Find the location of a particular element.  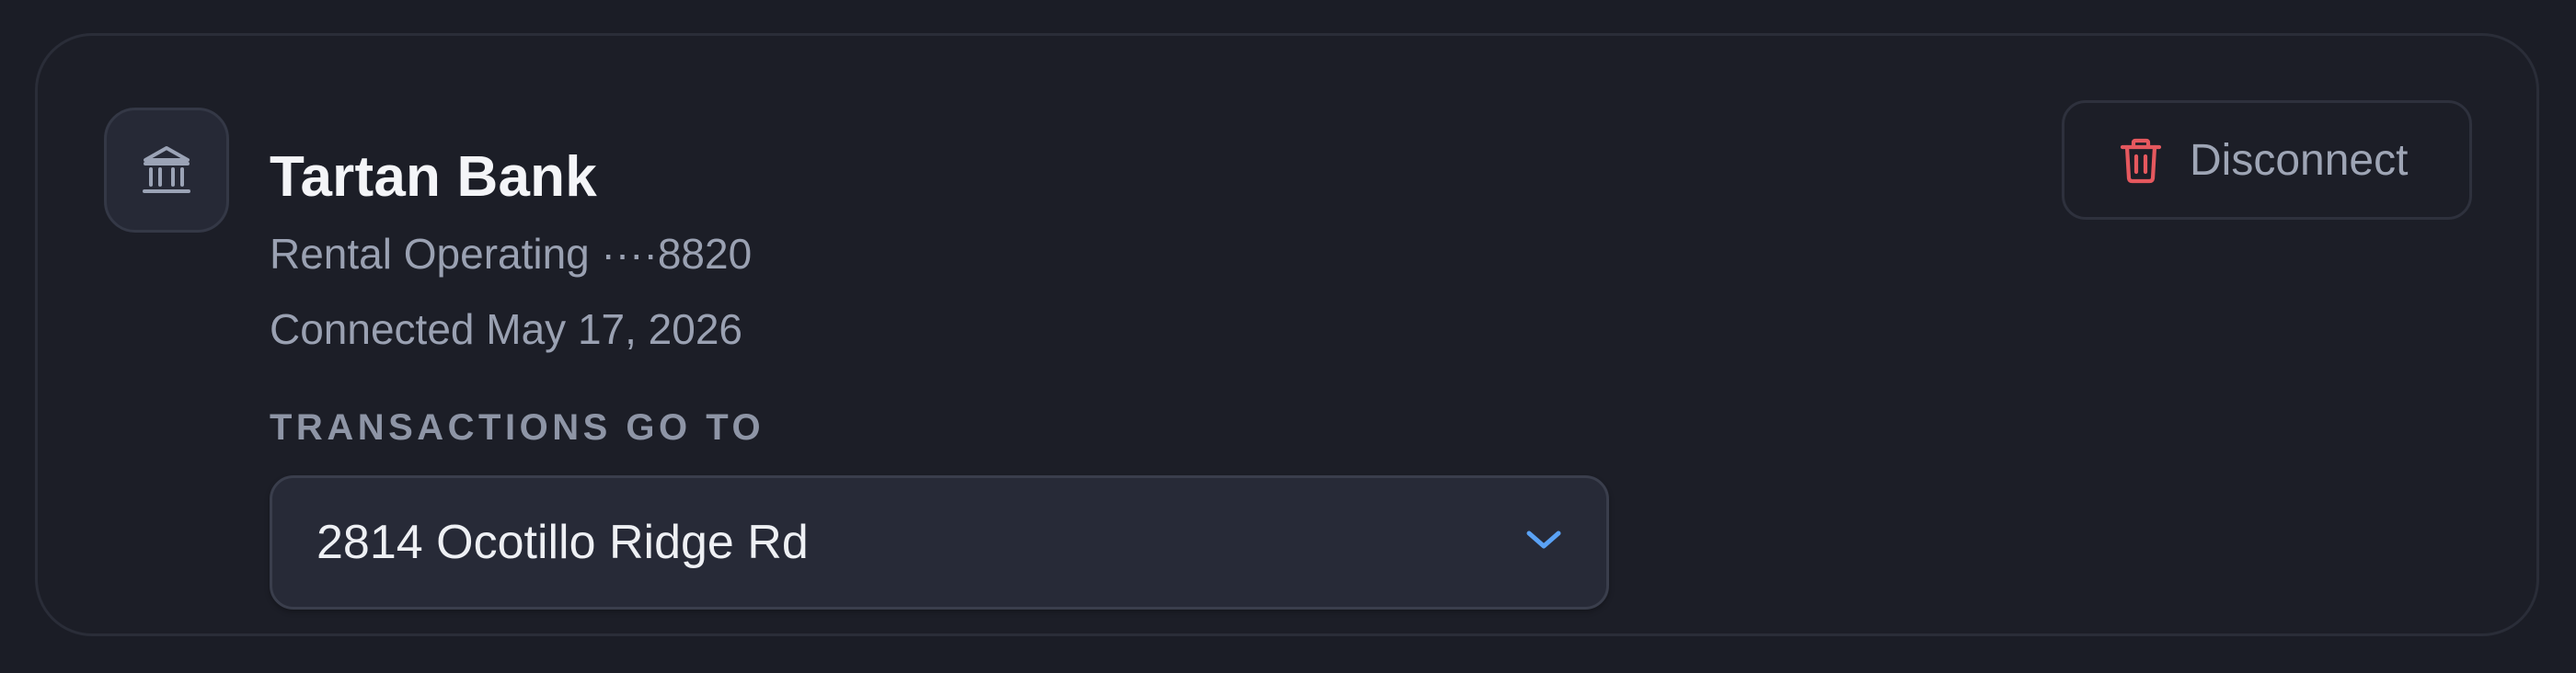

disconnect-button: Disconnect is located at coordinates (2267, 160).